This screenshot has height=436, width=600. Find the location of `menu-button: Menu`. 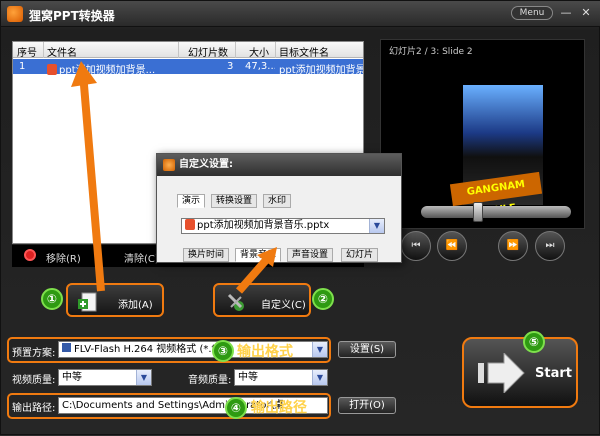

menu-button: Menu is located at coordinates (532, 13).